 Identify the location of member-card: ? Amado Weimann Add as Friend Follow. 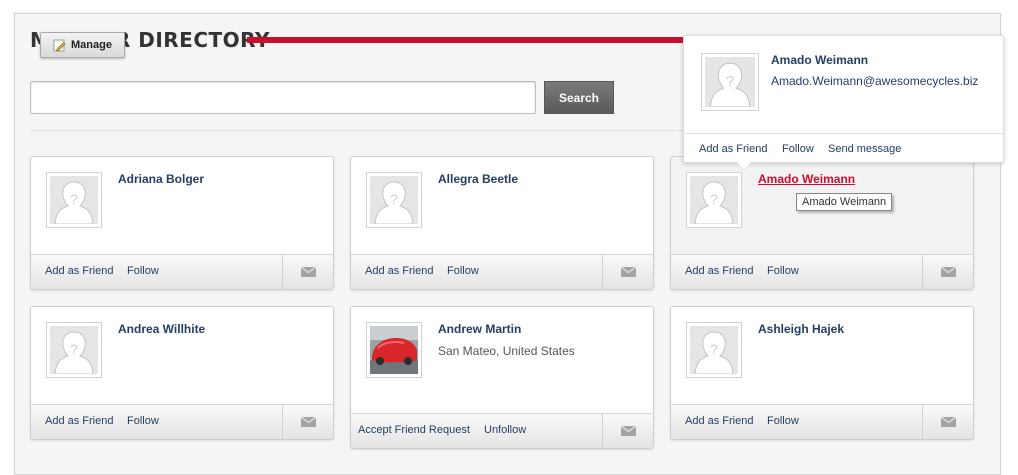
(822, 223).